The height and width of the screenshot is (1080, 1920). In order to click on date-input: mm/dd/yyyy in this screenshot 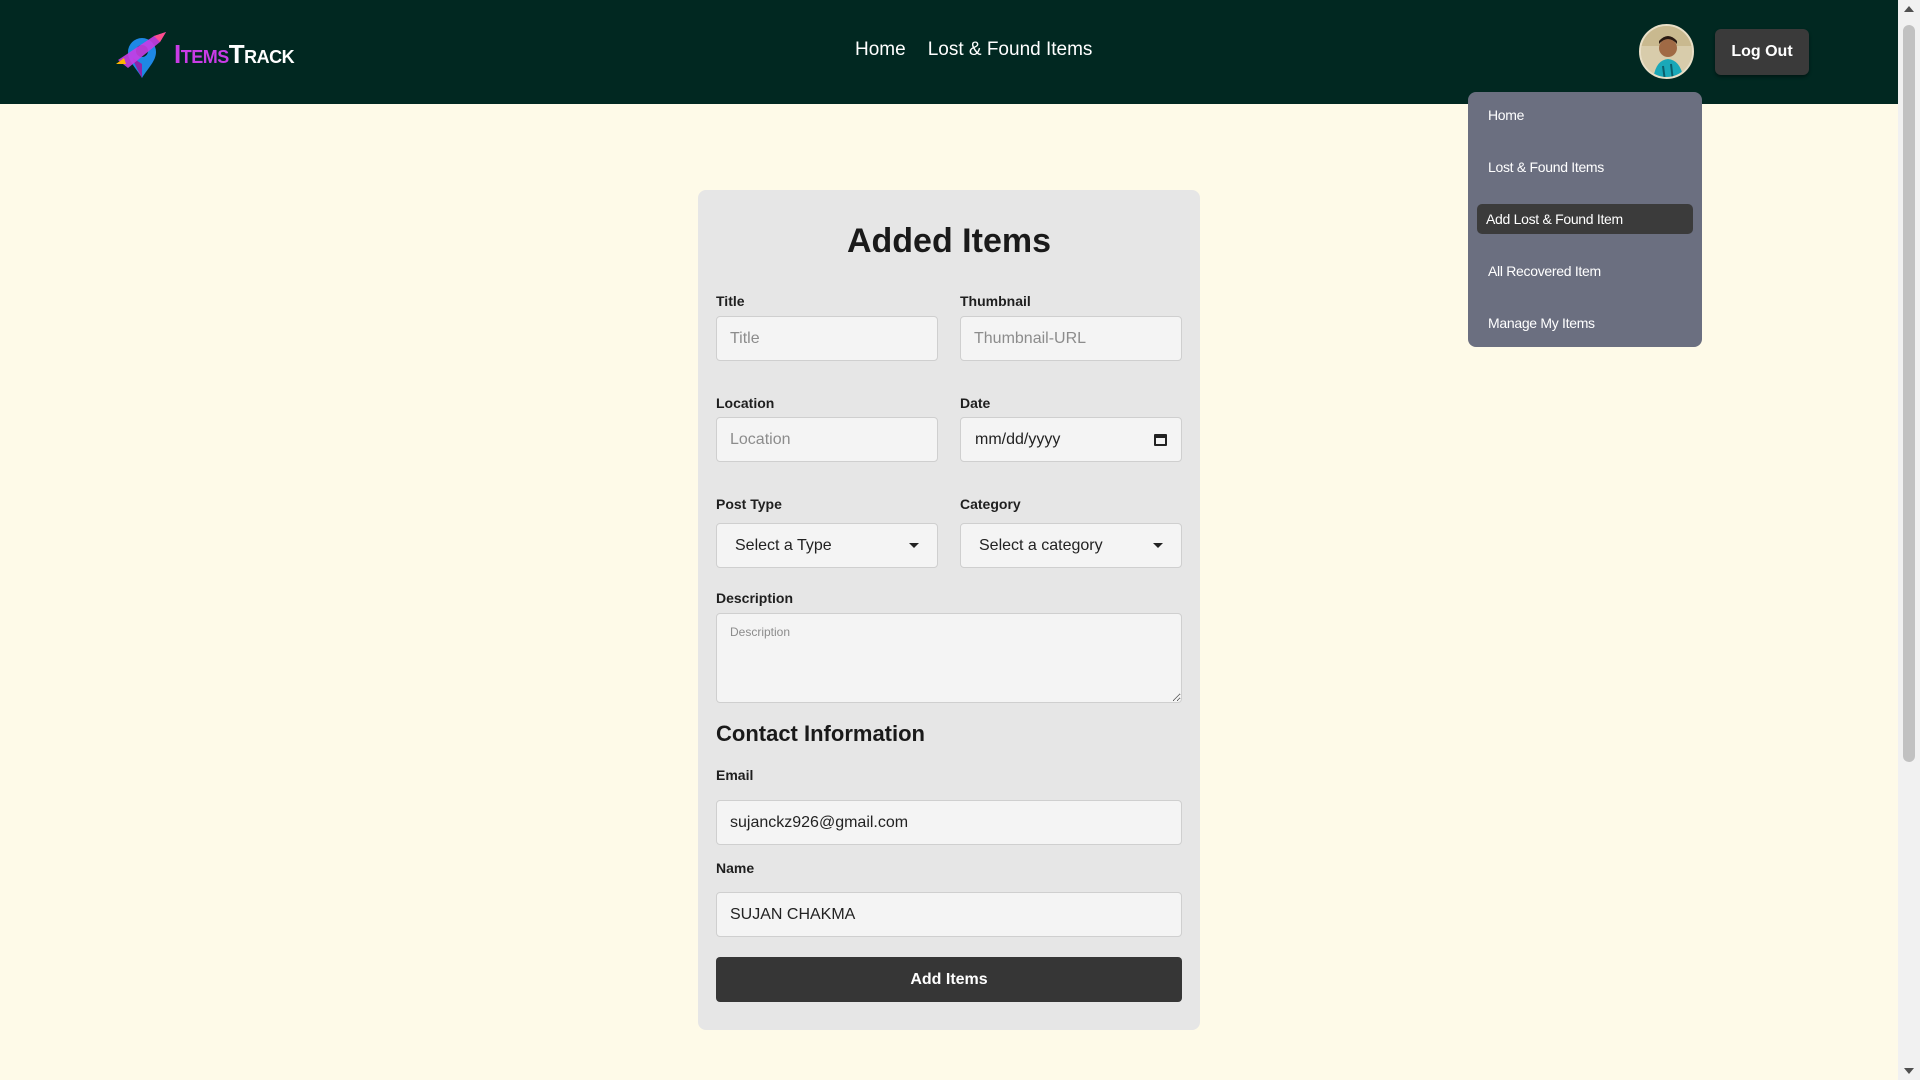, I will do `click(1071, 439)`.